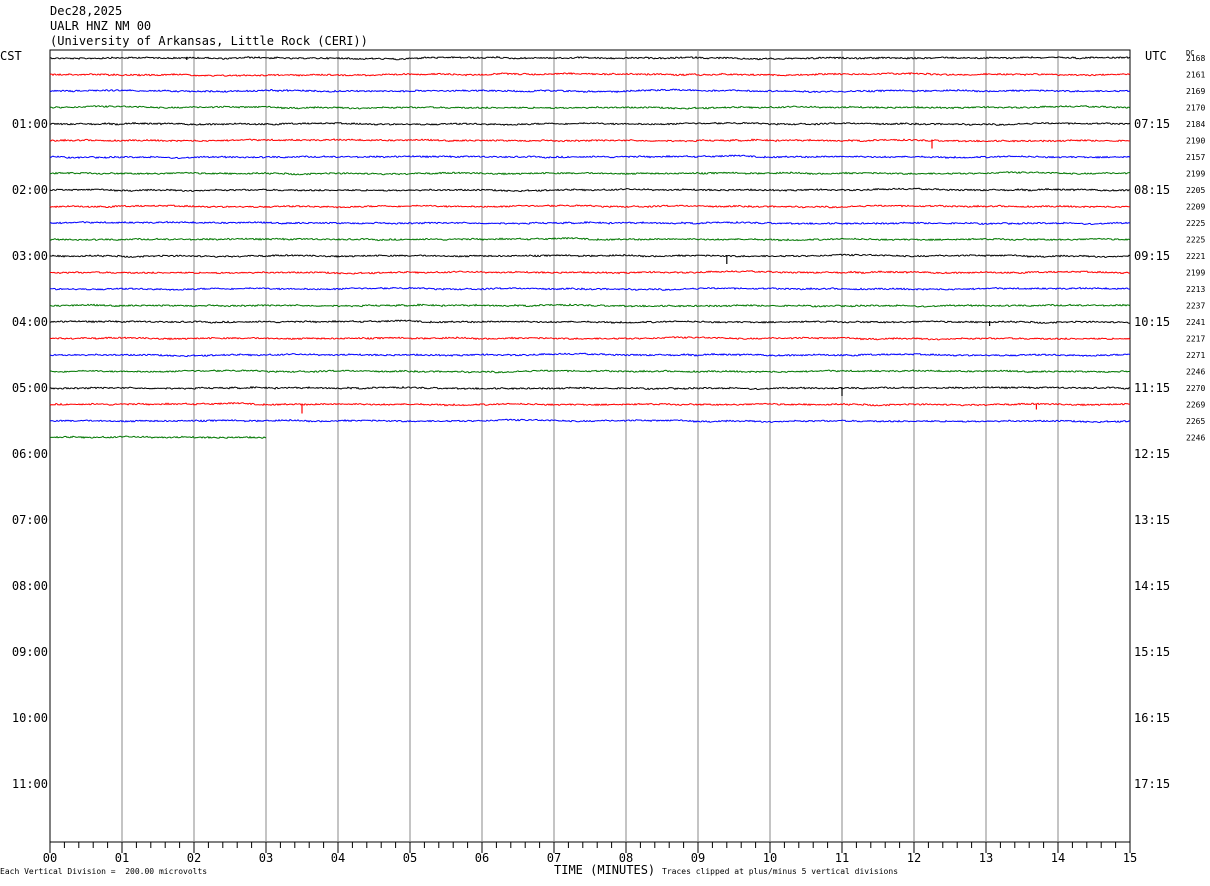  What do you see at coordinates (30, 520) in the screenshot?
I see `cst-hour-label: 07:00` at bounding box center [30, 520].